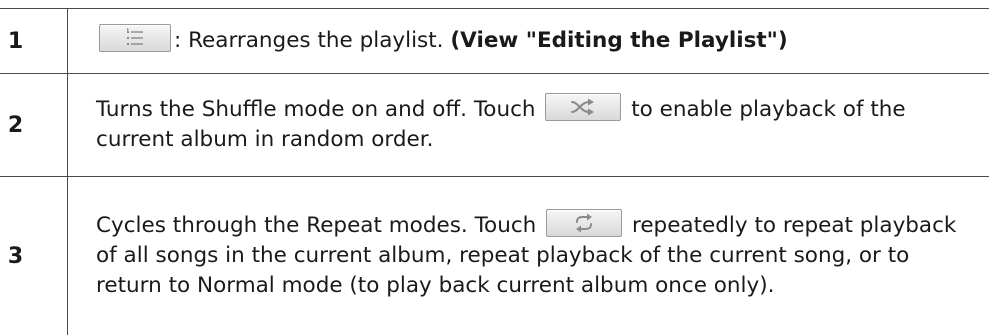 Image resolution: width=989 pixels, height=335 pixels. I want to click on shuffle-icon, so click(583, 107).